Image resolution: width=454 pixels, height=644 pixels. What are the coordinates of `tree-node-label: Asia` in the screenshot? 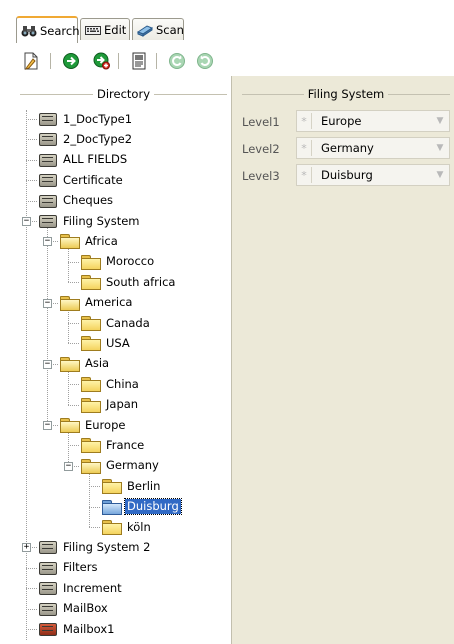 It's located at (97, 363).